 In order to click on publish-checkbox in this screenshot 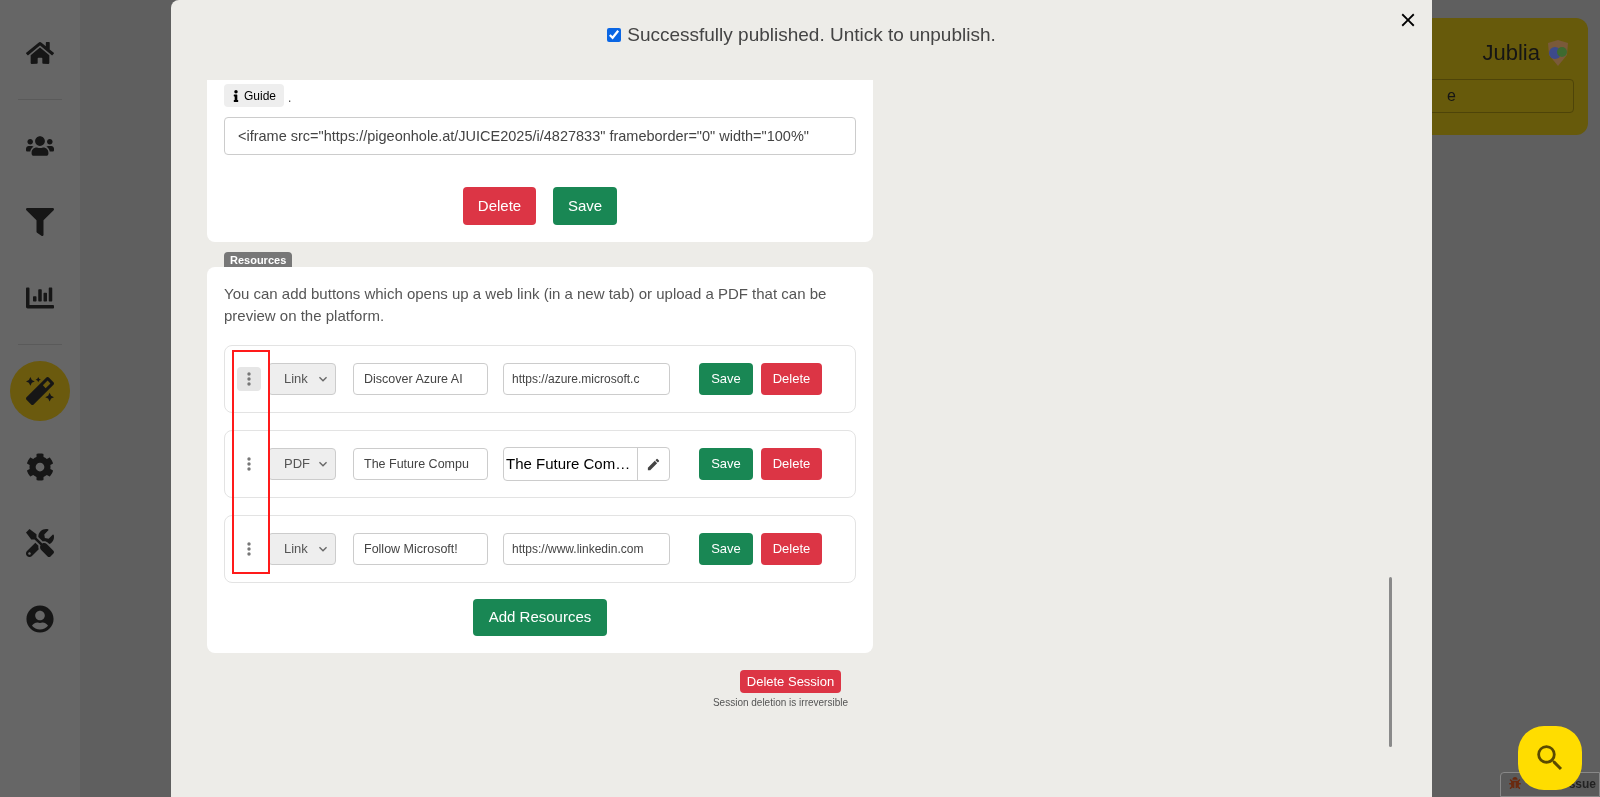, I will do `click(614, 35)`.